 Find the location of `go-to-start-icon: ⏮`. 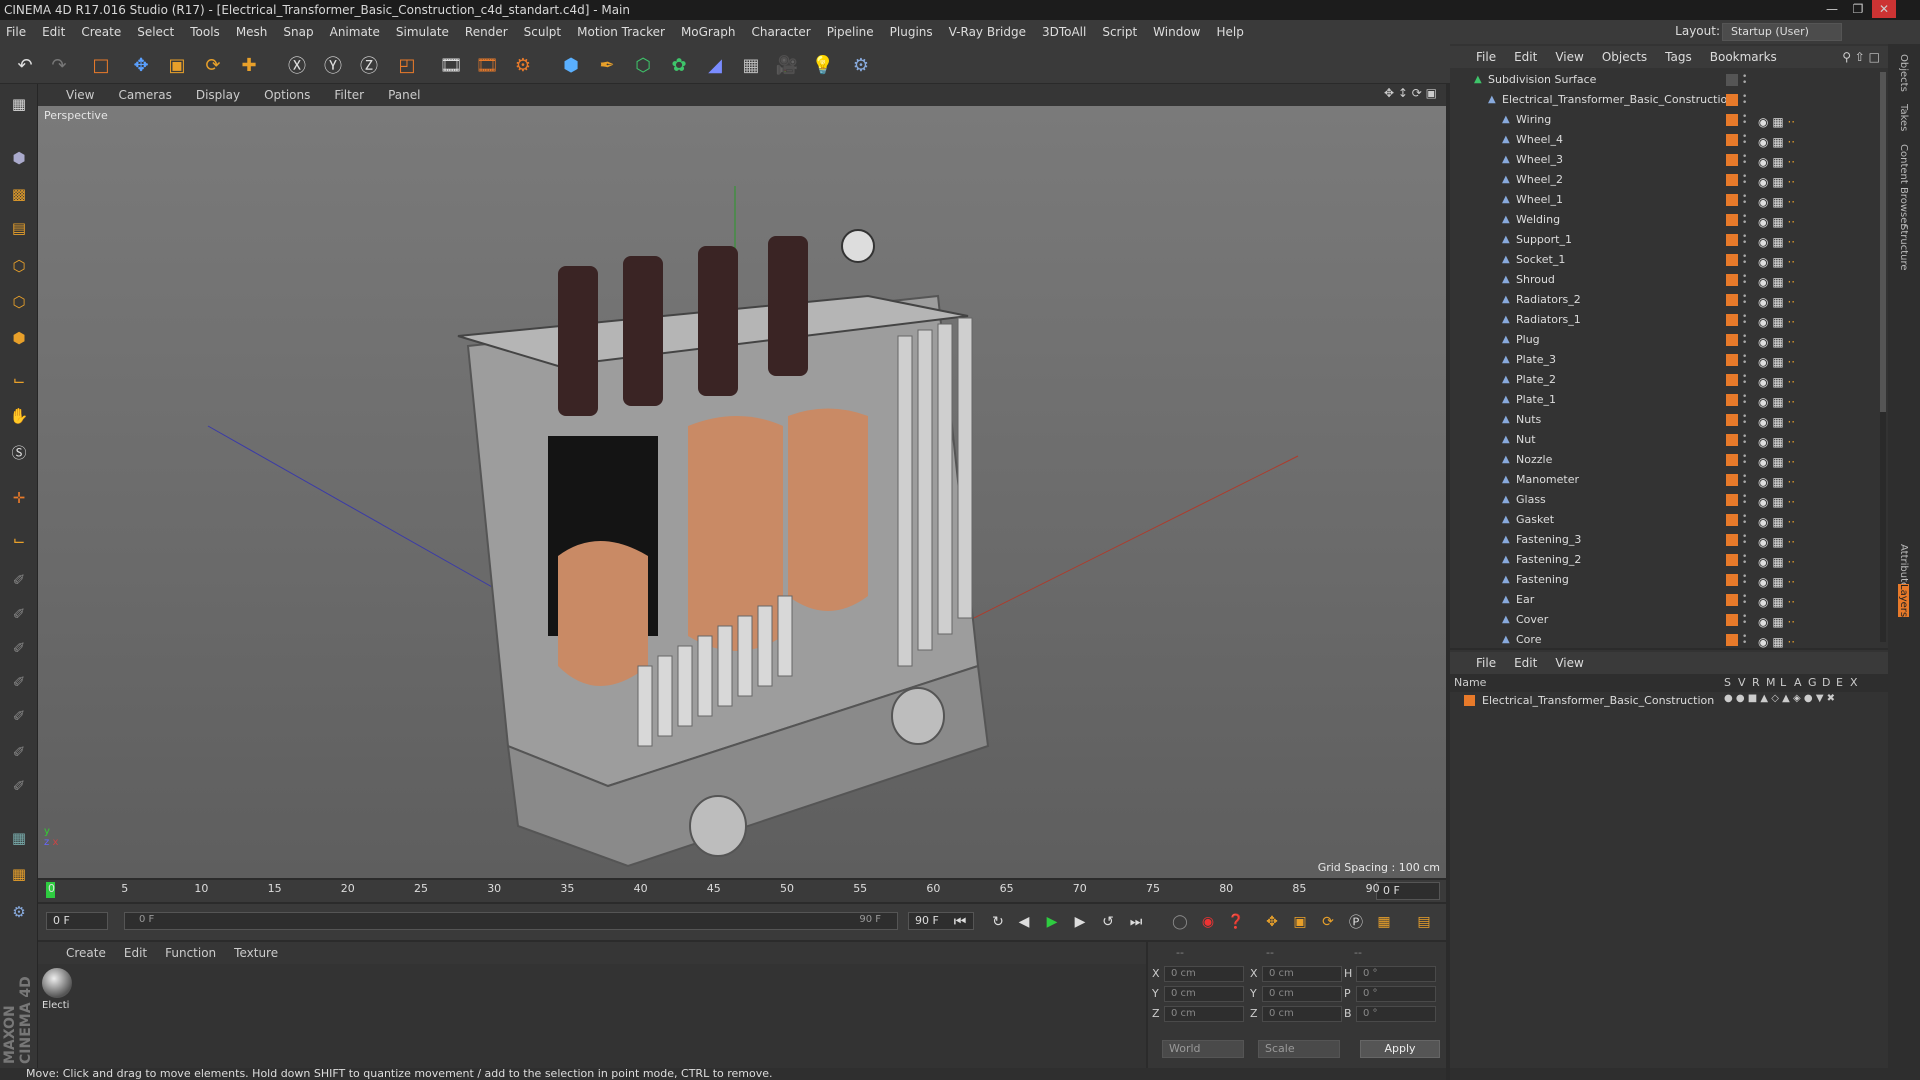

go-to-start-icon: ⏮ is located at coordinates (960, 922).